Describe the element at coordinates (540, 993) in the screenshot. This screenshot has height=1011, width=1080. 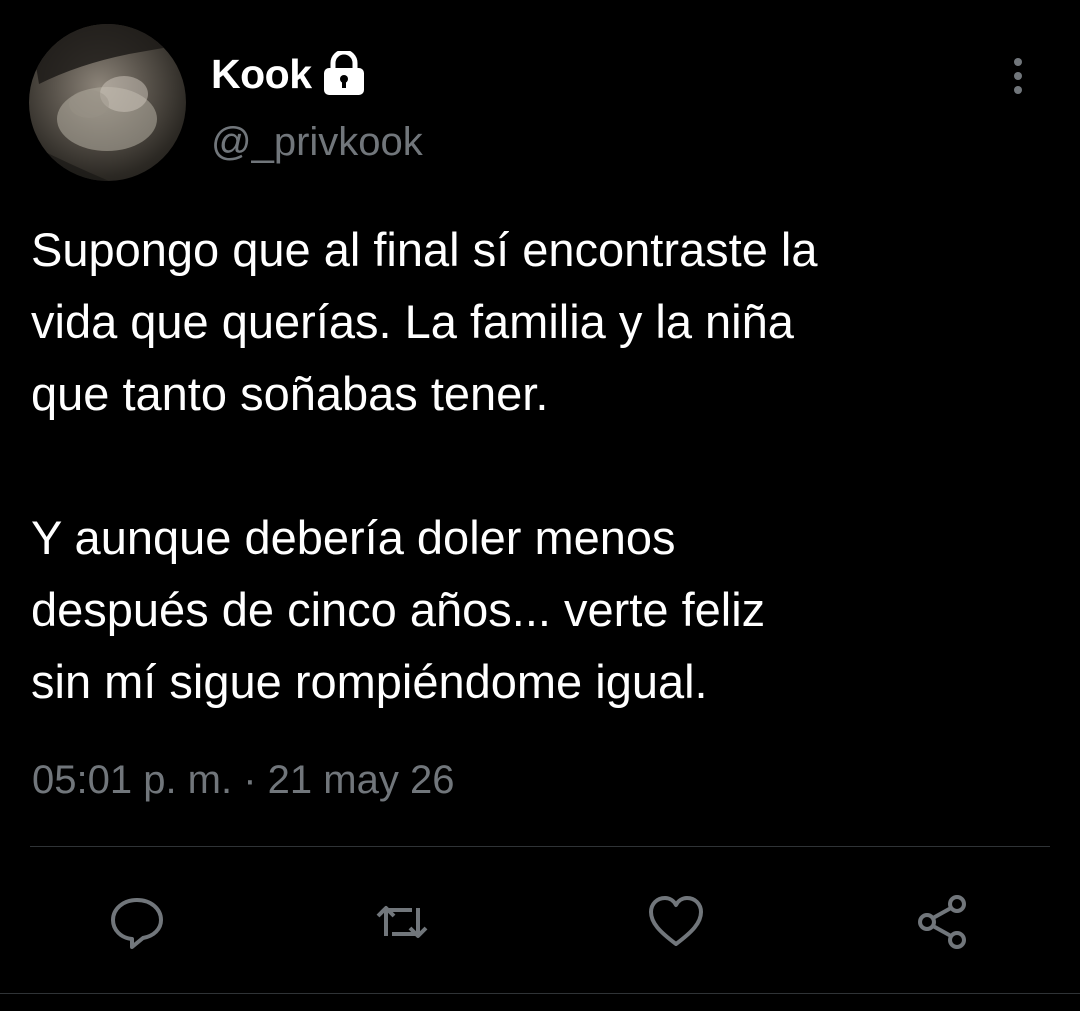
I see `bottom-divider` at that location.